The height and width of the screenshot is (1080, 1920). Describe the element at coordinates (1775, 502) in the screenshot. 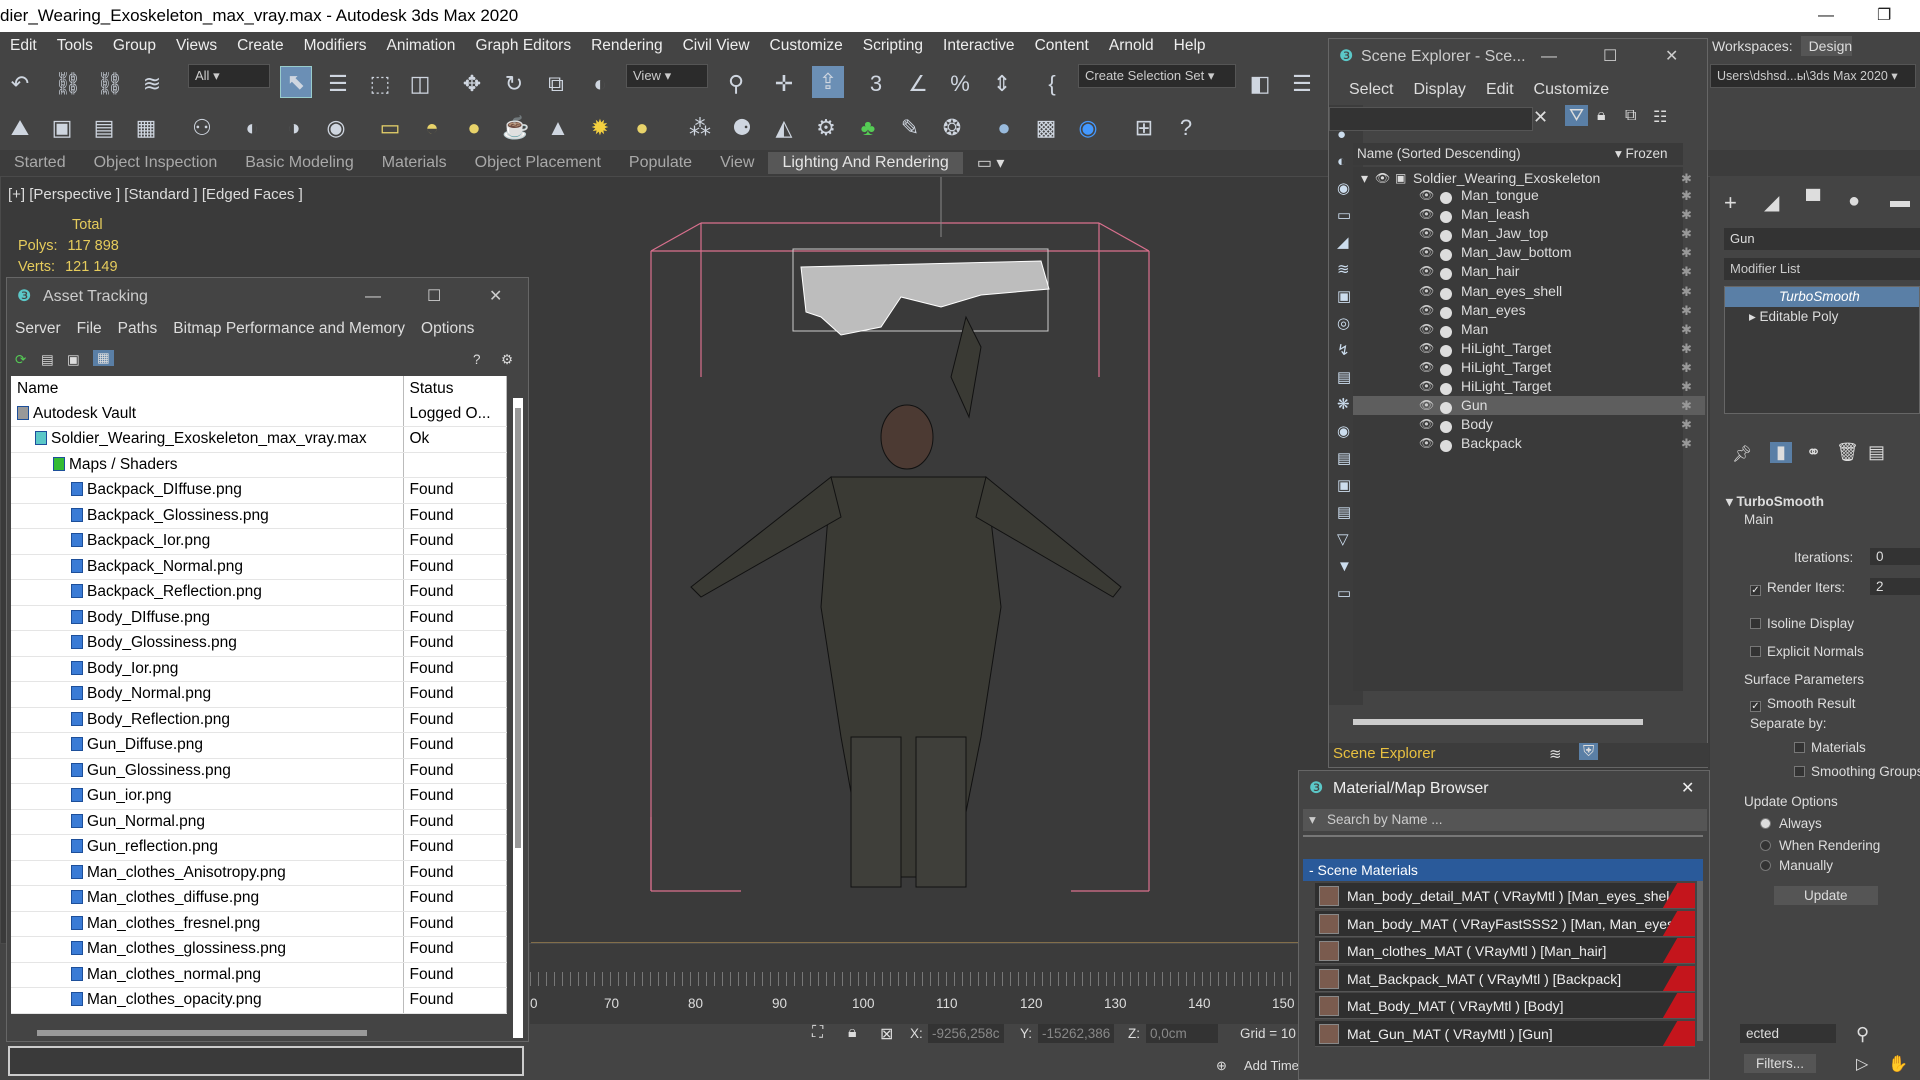

I see `rollout-turbosmooth: ▾ TurboSmooth` at that location.